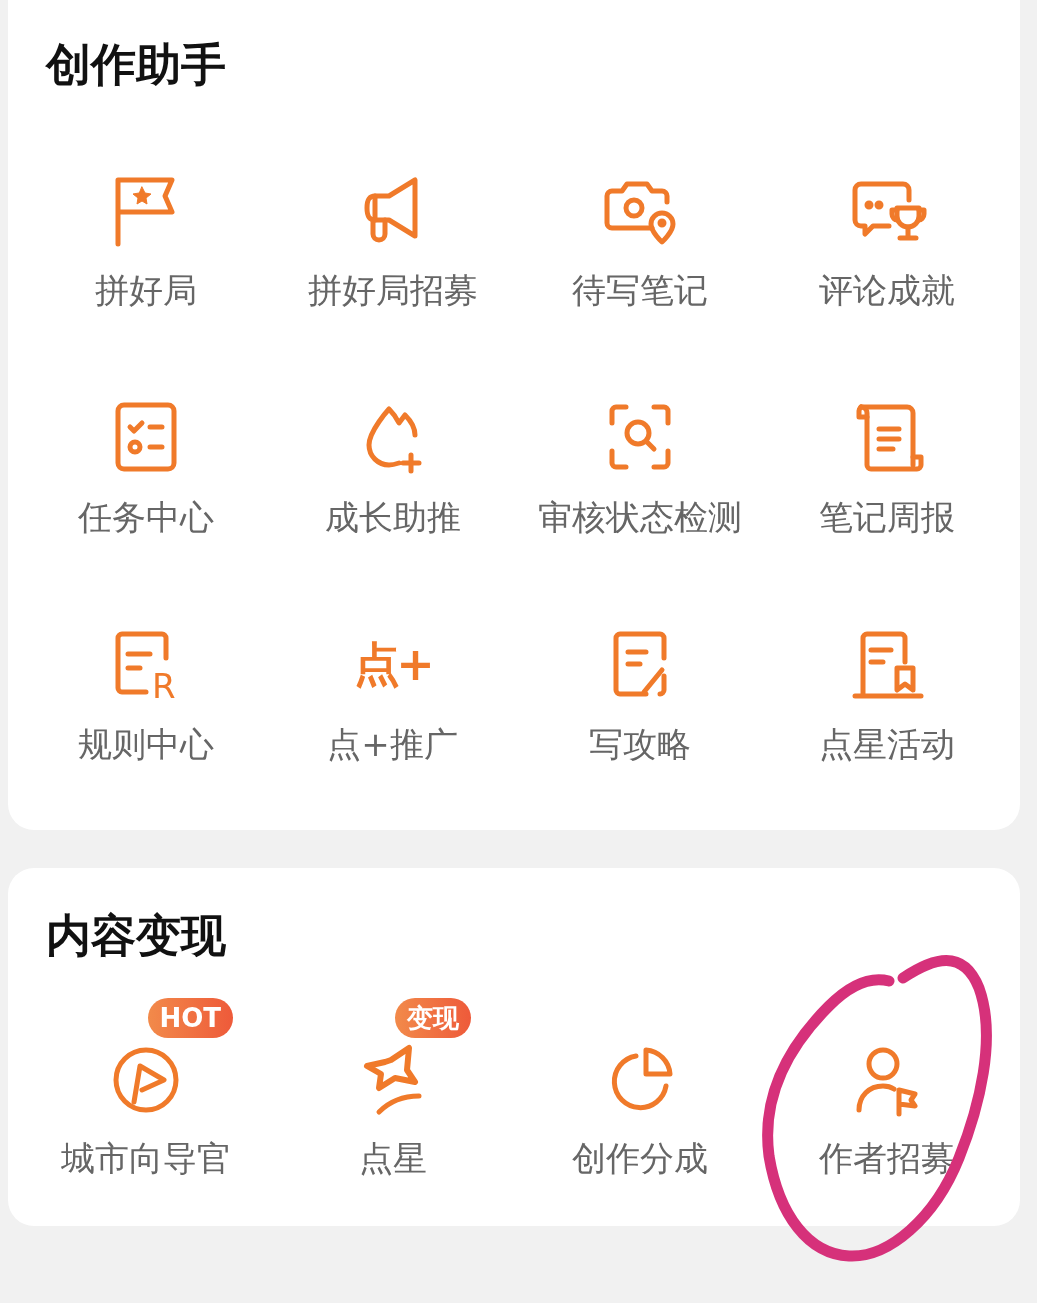 The height and width of the screenshot is (1303, 1037). I want to click on feature-label: 待写笔记, so click(639, 290).